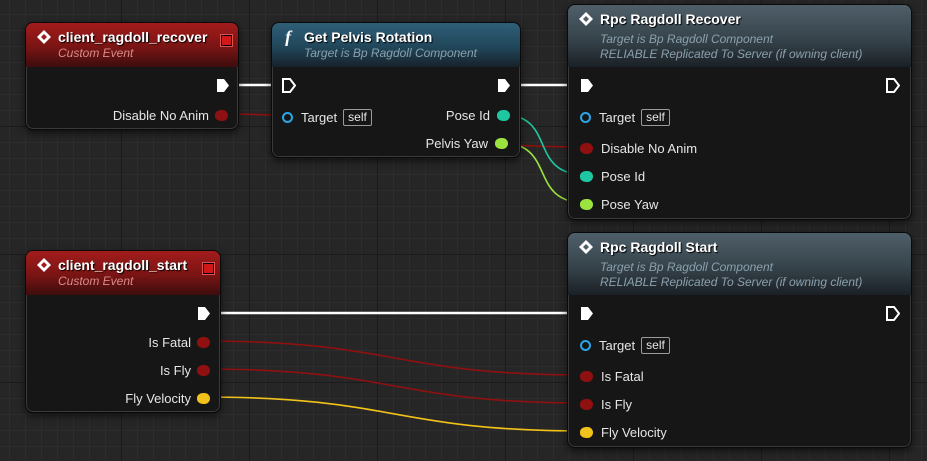 The height and width of the screenshot is (461, 927). What do you see at coordinates (368, 37) in the screenshot?
I see `node-title: Get Pelvis Rotation` at bounding box center [368, 37].